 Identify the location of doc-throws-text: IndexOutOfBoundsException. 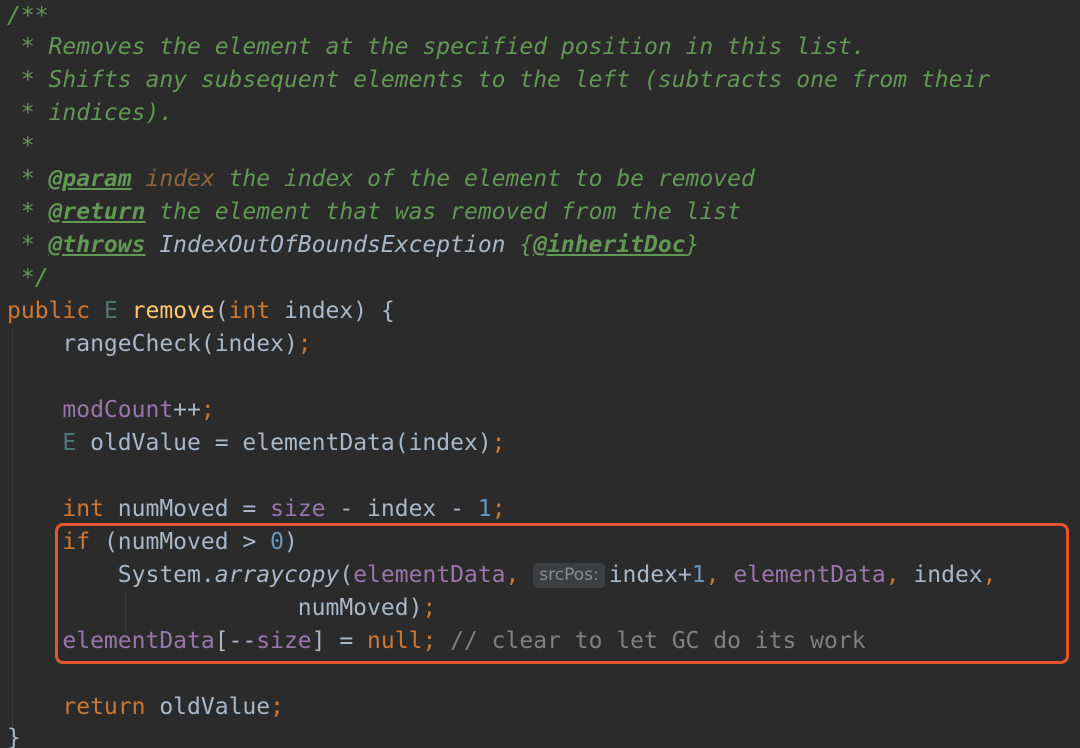
(332, 245).